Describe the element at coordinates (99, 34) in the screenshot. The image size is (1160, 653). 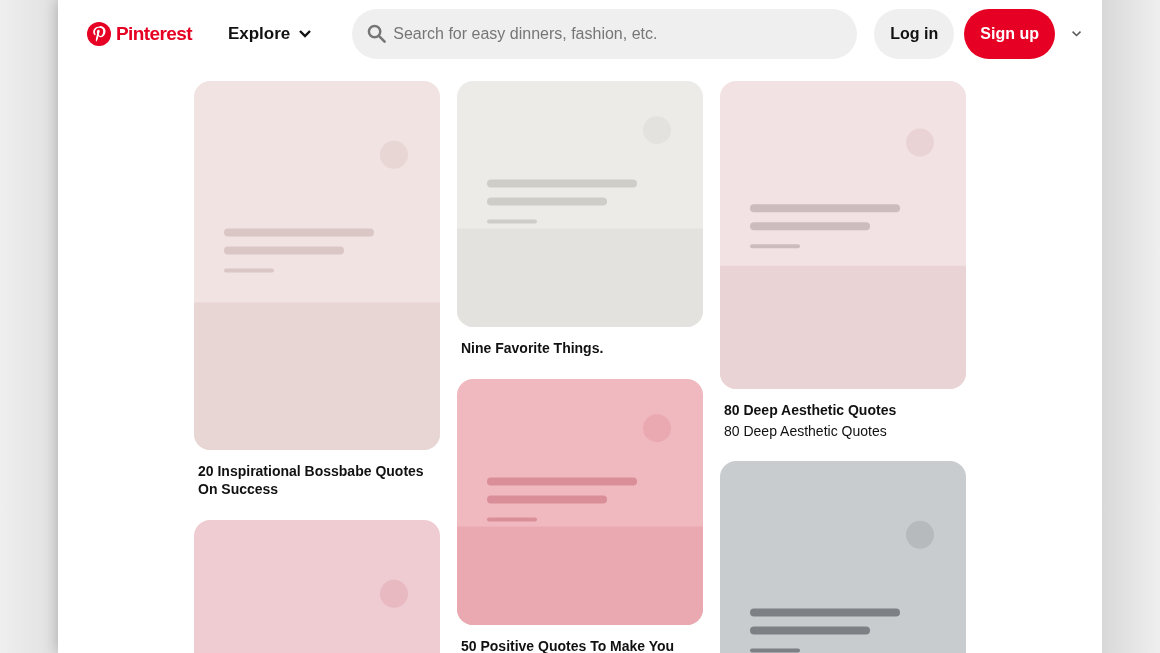
I see `pinterest-logo-icon` at that location.